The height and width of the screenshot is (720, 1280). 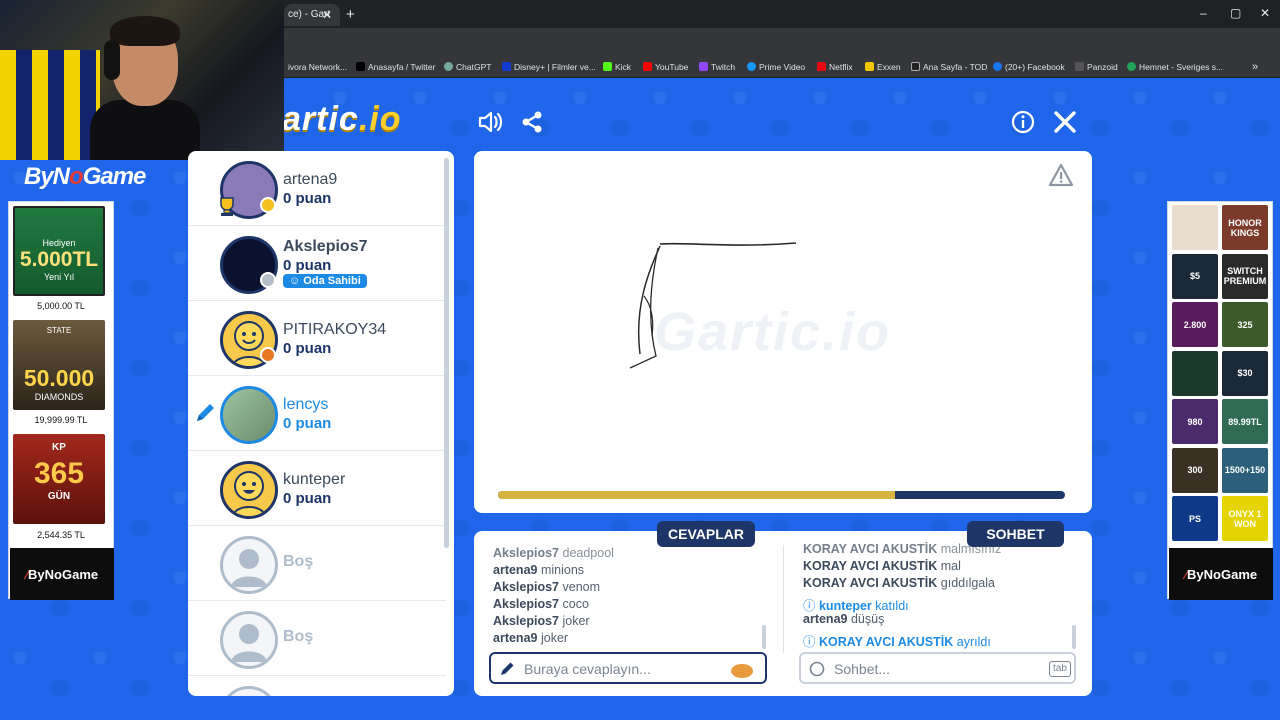 What do you see at coordinates (883, 67) in the screenshot?
I see `bookmark-item: Exxen` at bounding box center [883, 67].